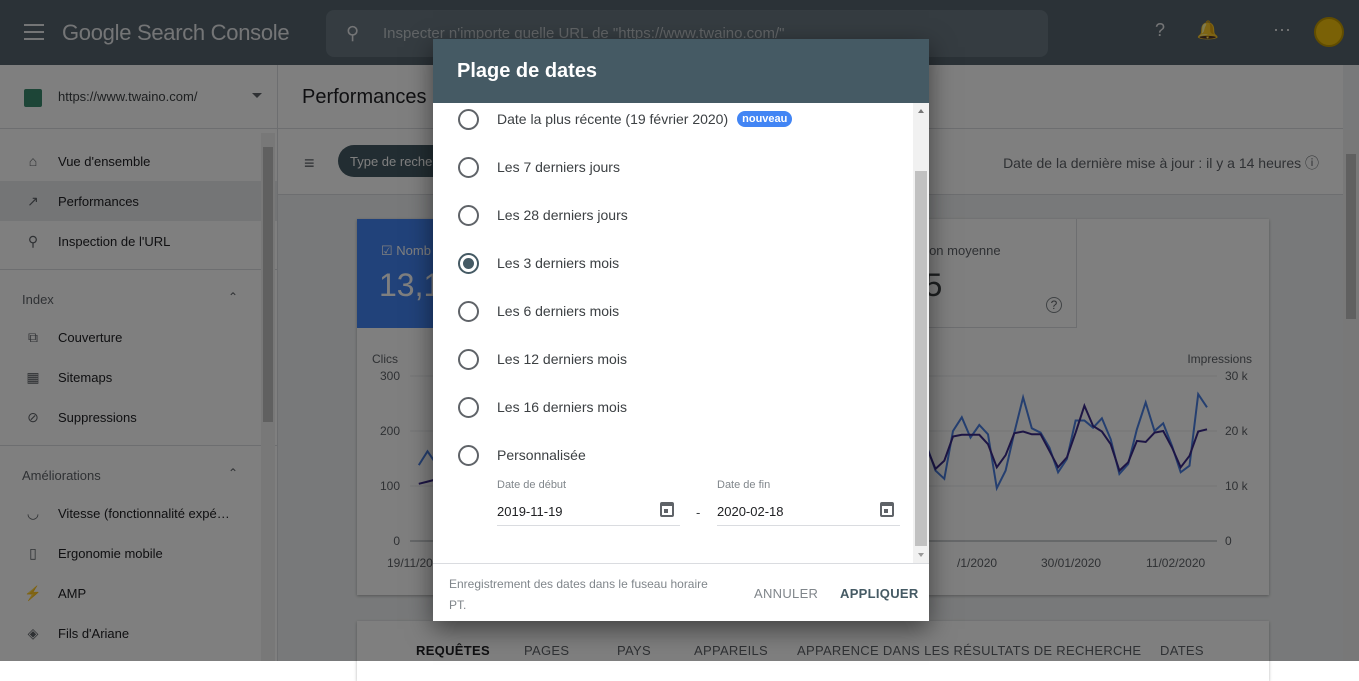 The width and height of the screenshot is (1359, 681). What do you see at coordinates (558, 263) in the screenshot?
I see `option-label: Les 3 derniers mois` at bounding box center [558, 263].